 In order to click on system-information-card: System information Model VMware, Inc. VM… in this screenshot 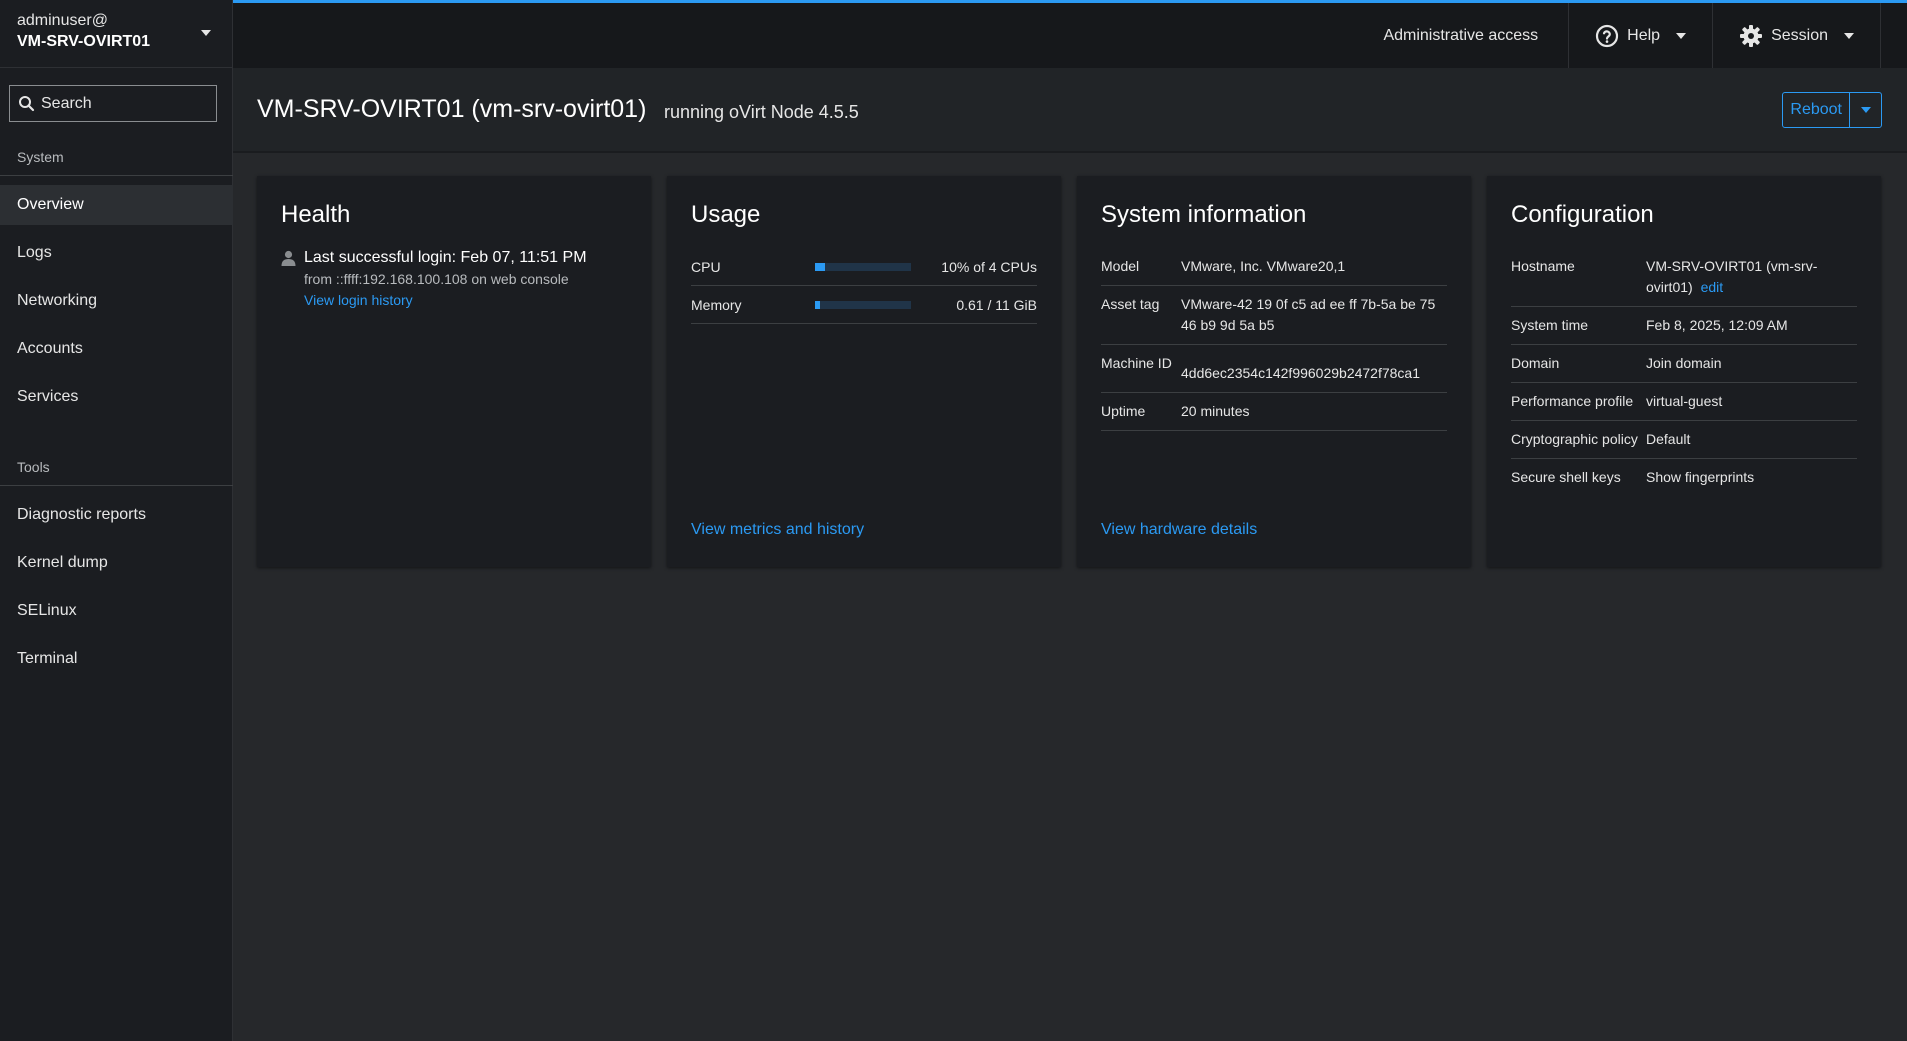, I will do `click(1274, 371)`.